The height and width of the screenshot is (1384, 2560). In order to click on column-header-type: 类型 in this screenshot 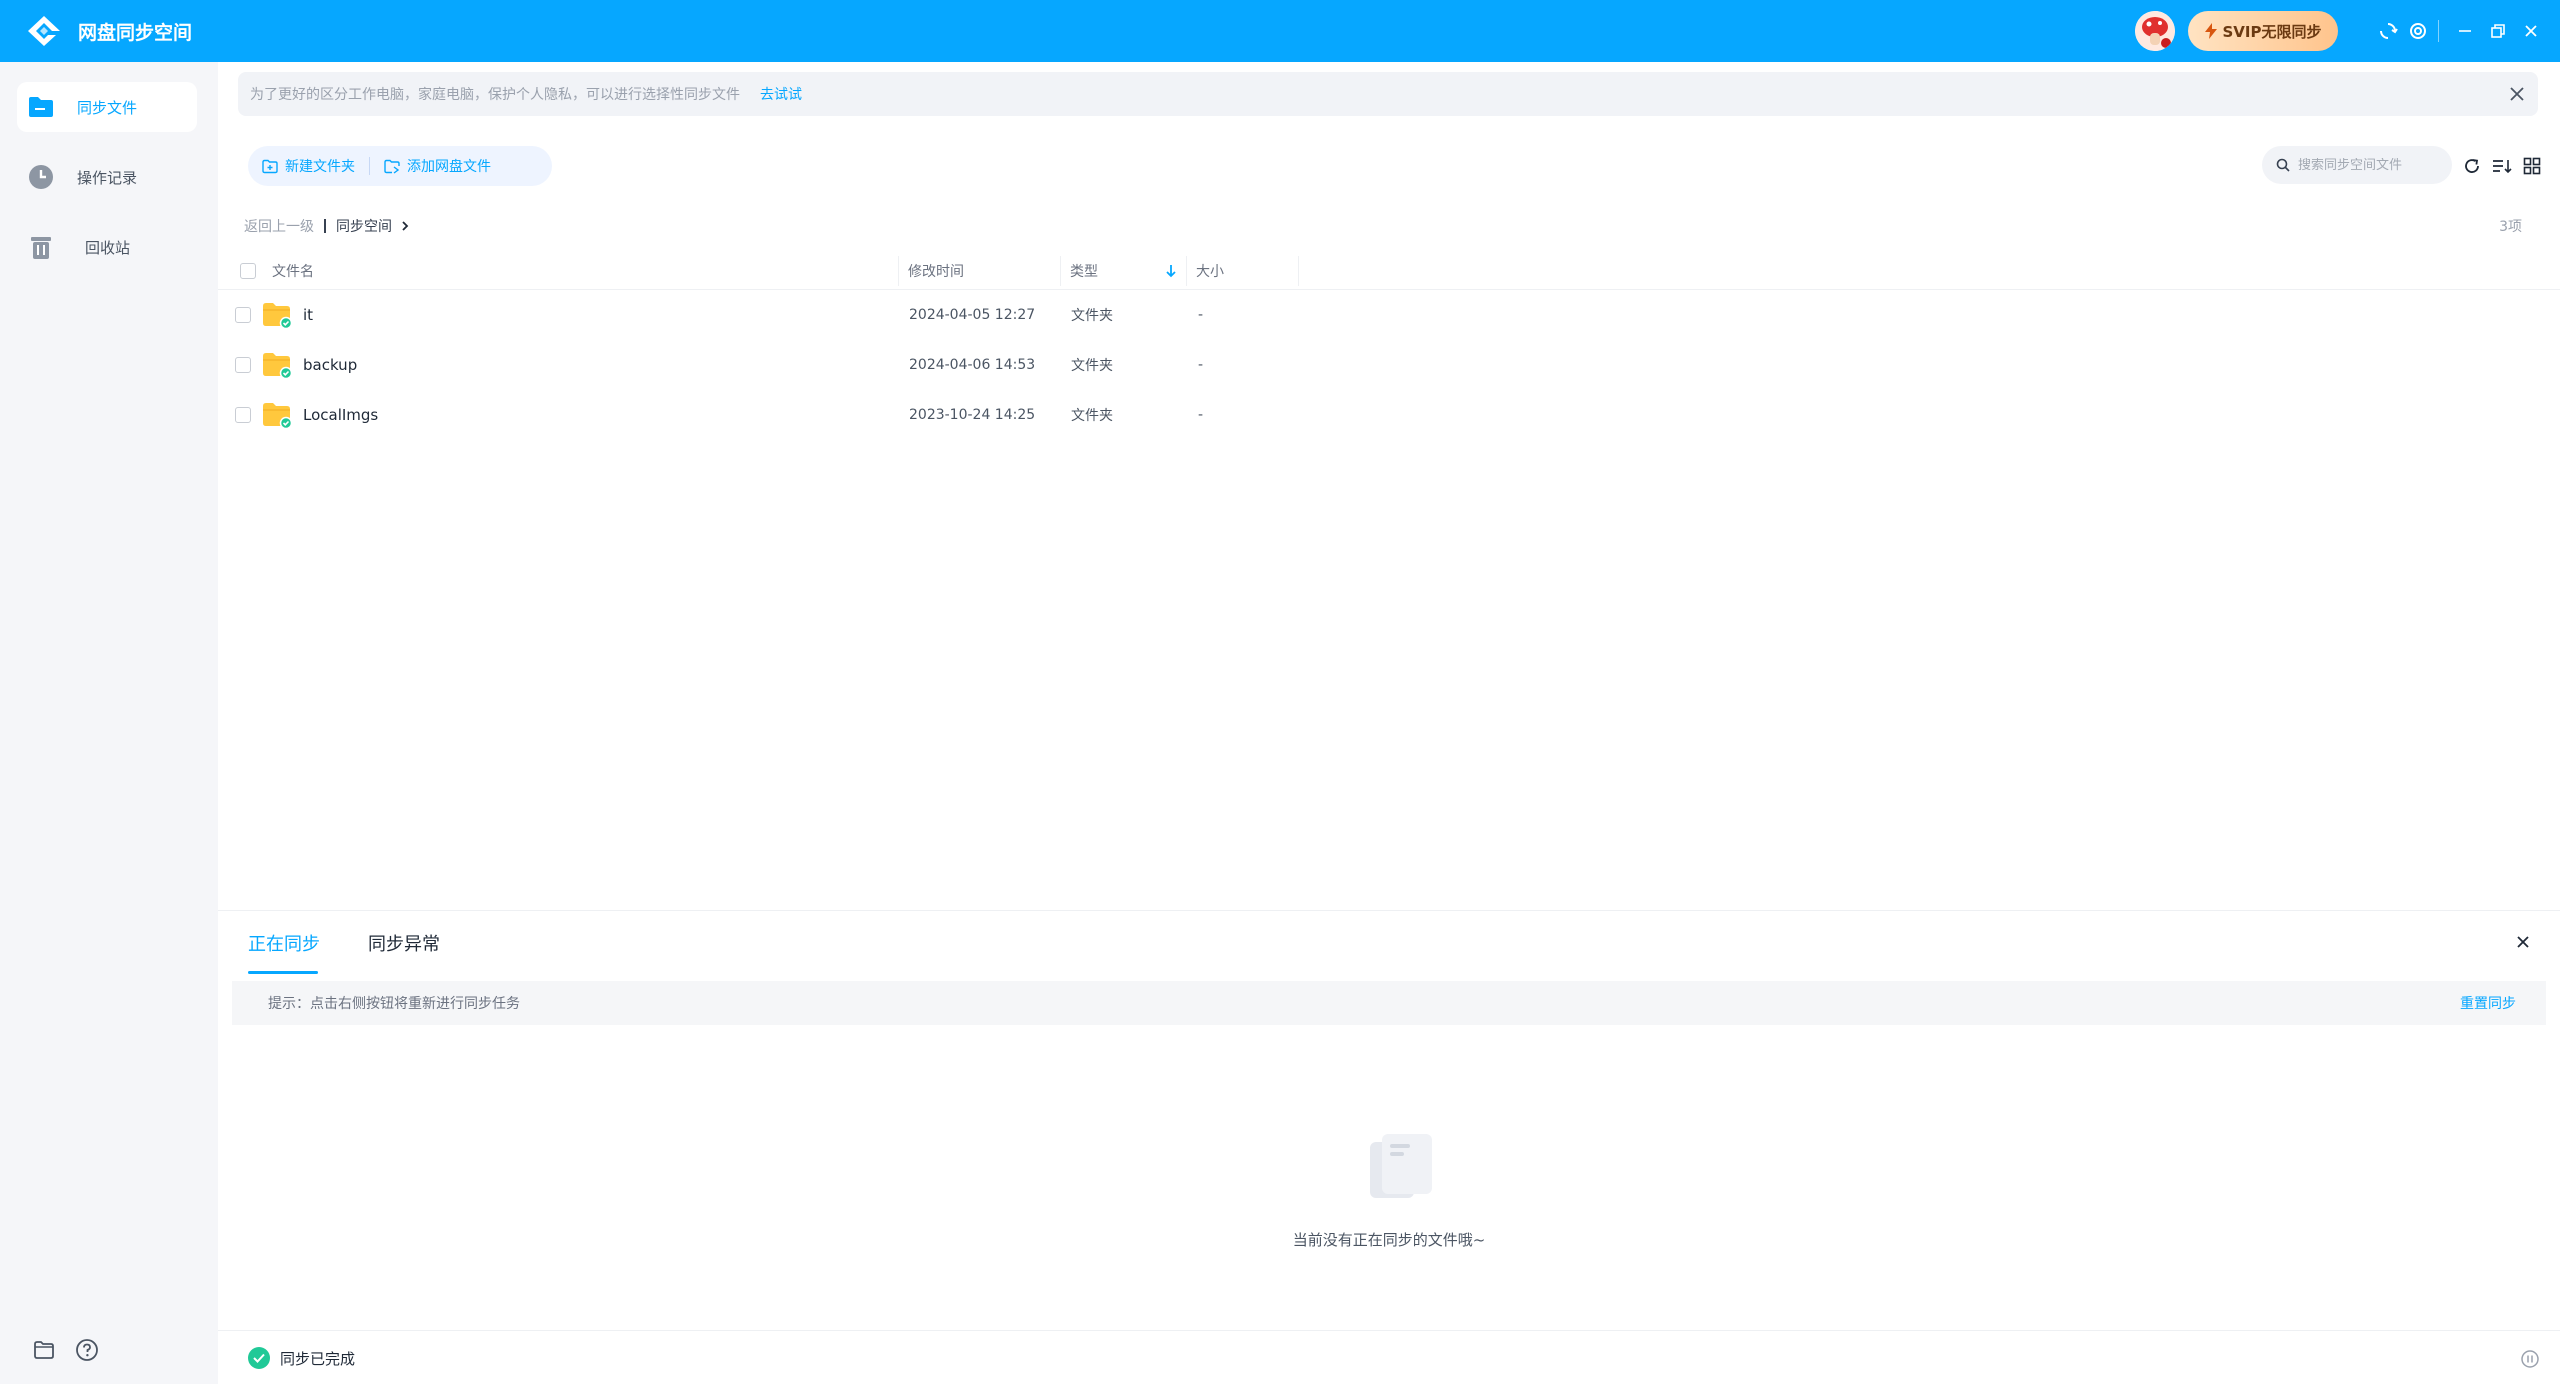, I will do `click(1084, 271)`.